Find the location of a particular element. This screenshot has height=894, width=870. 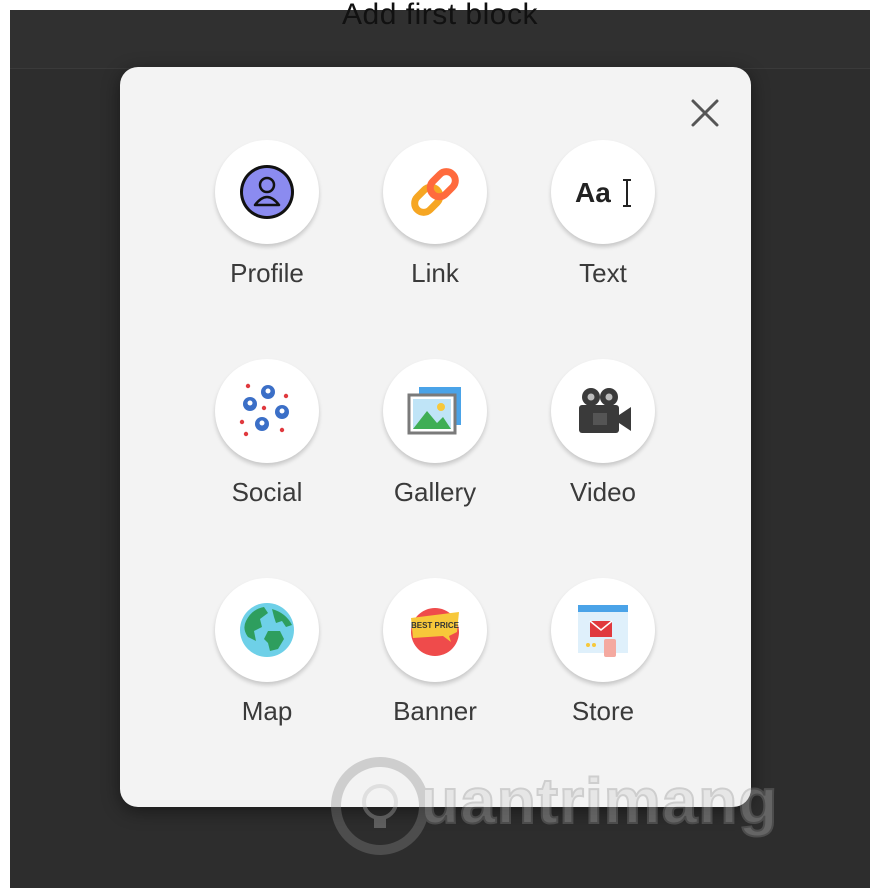

block-banner-circle: BEST PRICE is located at coordinates (435, 630).